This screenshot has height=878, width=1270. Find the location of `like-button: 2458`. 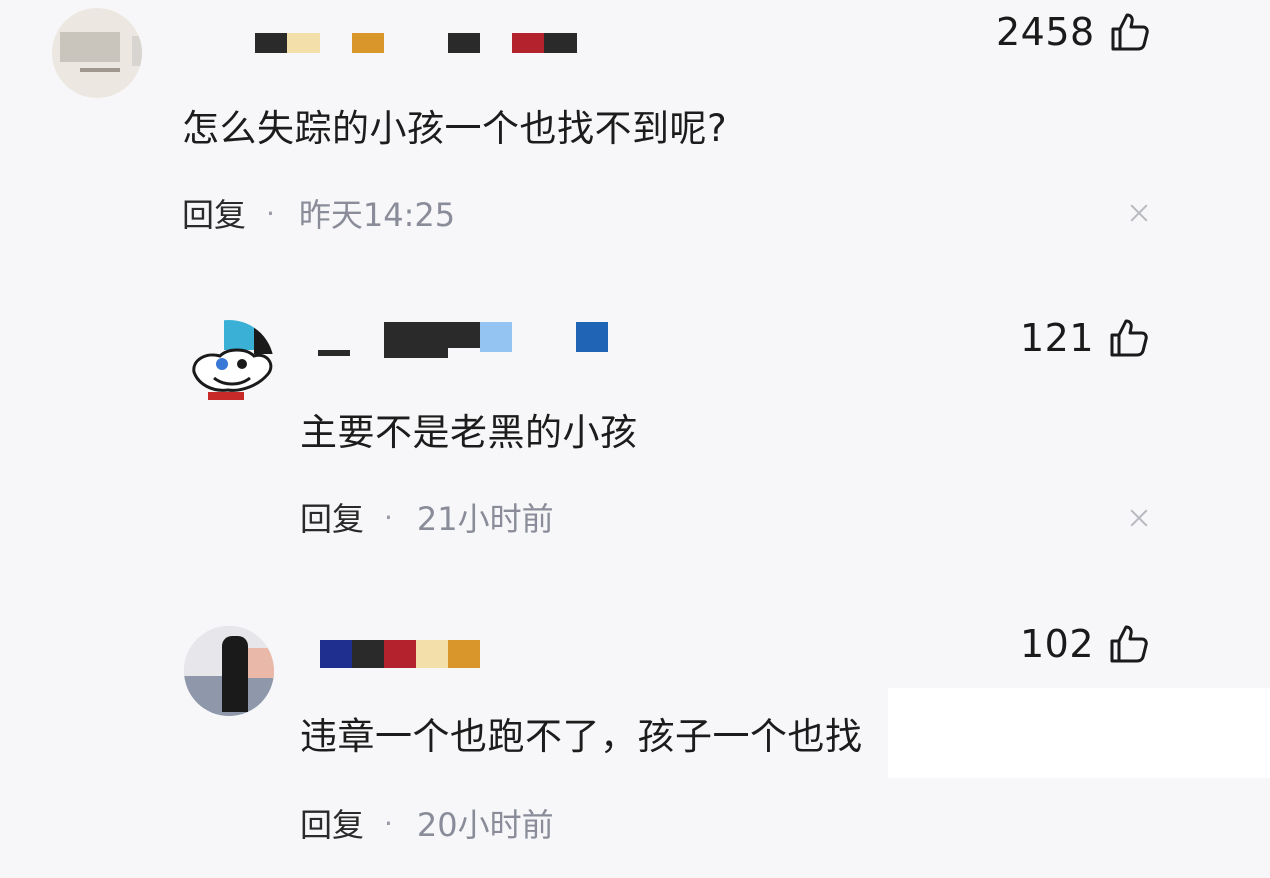

like-button: 2458 is located at coordinates (1073, 32).